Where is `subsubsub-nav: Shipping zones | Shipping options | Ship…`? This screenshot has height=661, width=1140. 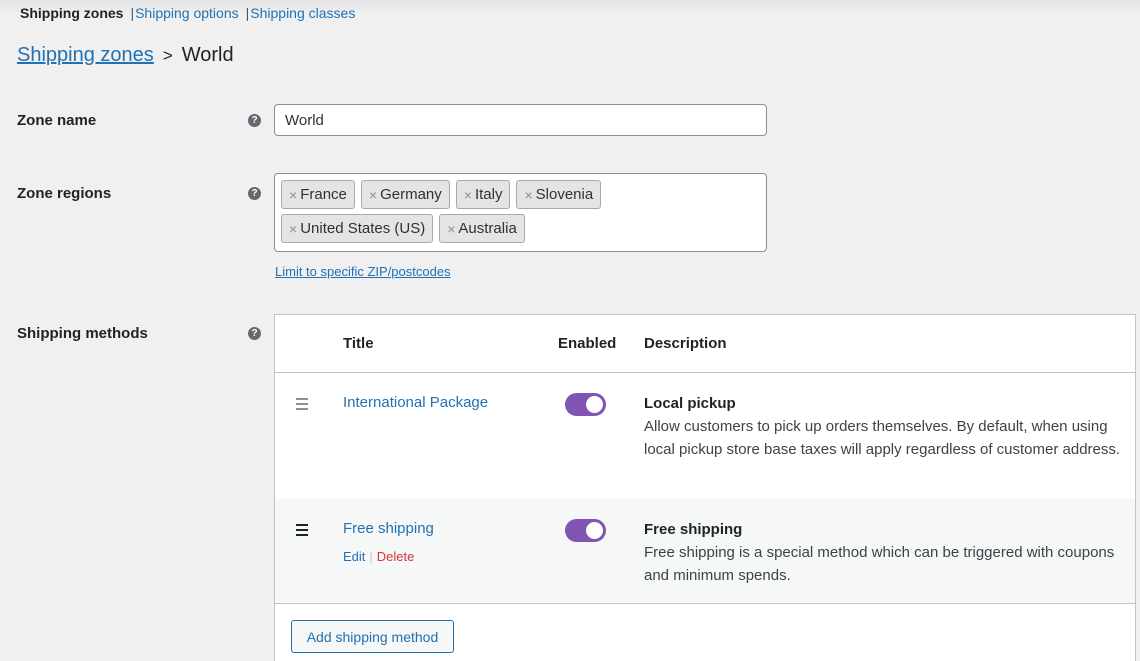 subsubsub-nav: Shipping zones | Shipping options | Ship… is located at coordinates (187, 13).